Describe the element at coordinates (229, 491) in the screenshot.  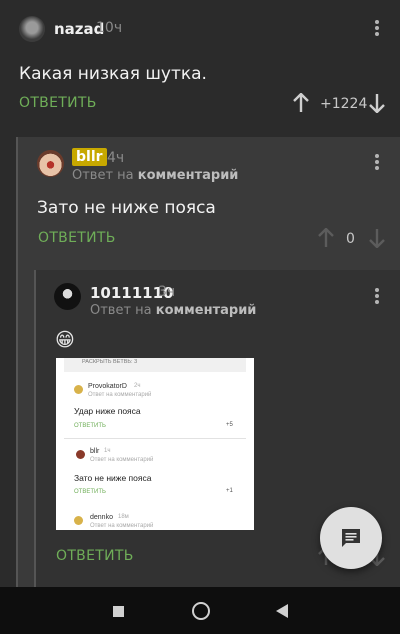
I see `shot-rating: +1` at that location.